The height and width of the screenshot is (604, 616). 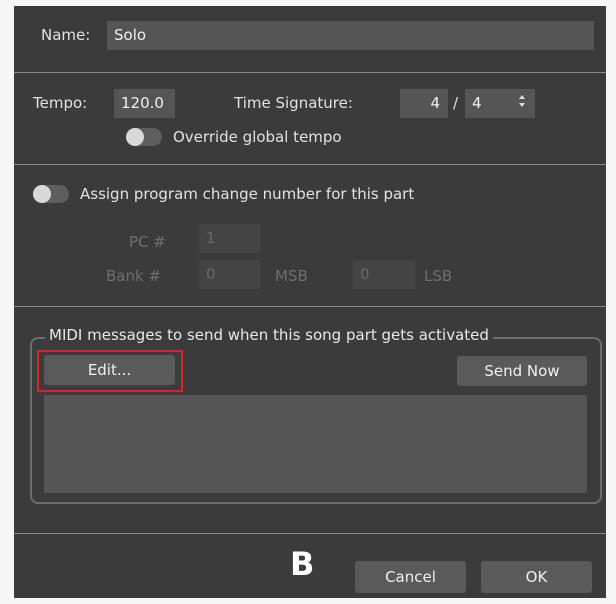 I want to click on annotation-letter: B, so click(x=302, y=564).